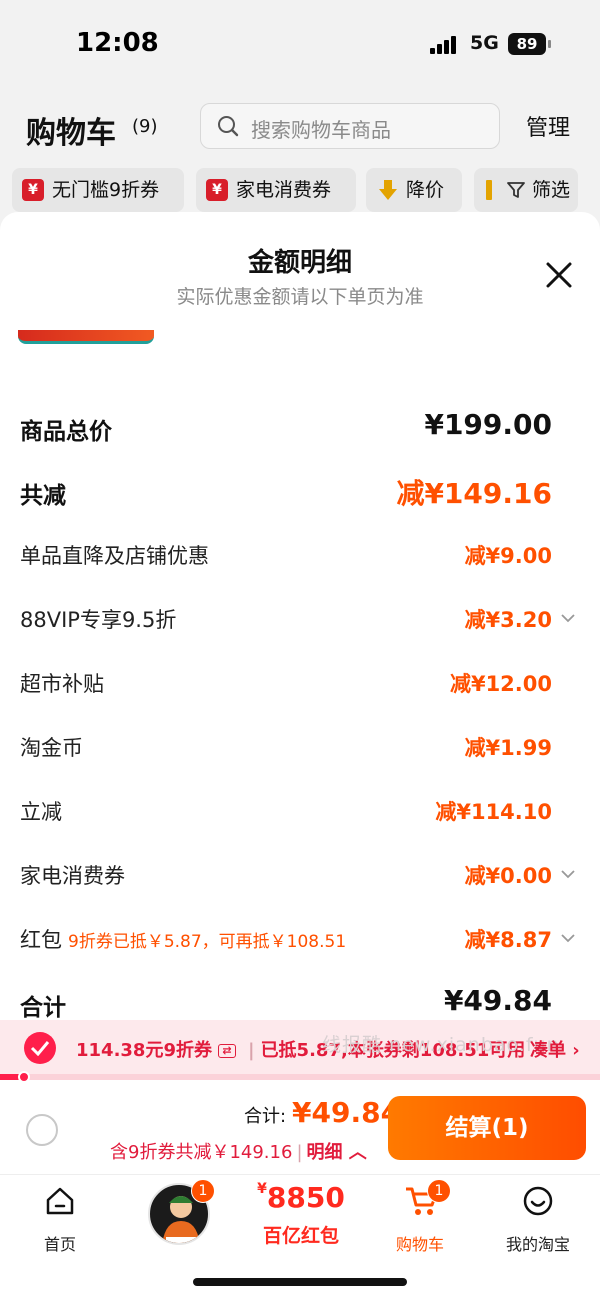  What do you see at coordinates (300, 297) in the screenshot?
I see `sheet-subtitle: 实际优惠金额请以下单页为准` at bounding box center [300, 297].